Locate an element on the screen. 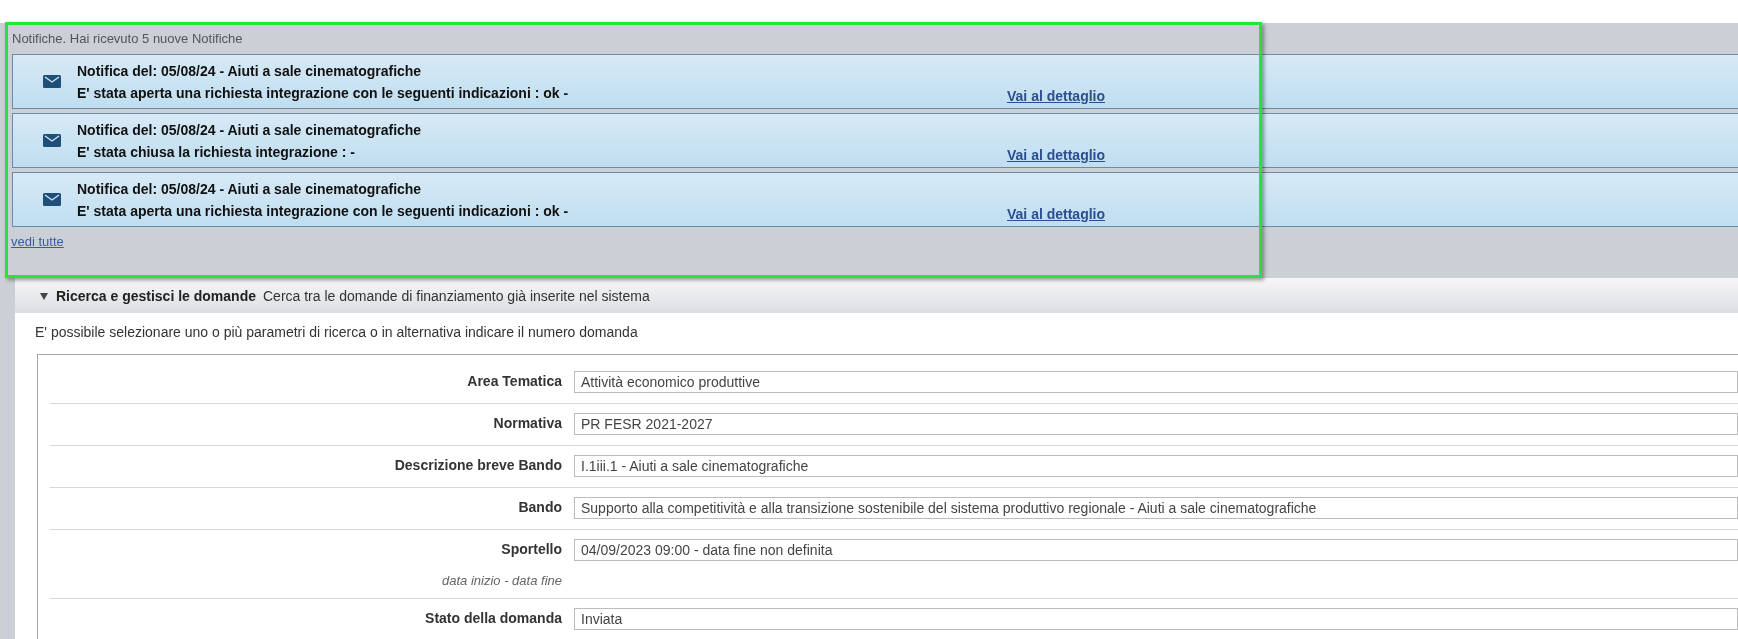 This screenshot has height=639, width=1738. search-hint: E' possibile selezionare uno o più parametri di ricerca o in alternativa indicare il numero domanda is located at coordinates (337, 332).